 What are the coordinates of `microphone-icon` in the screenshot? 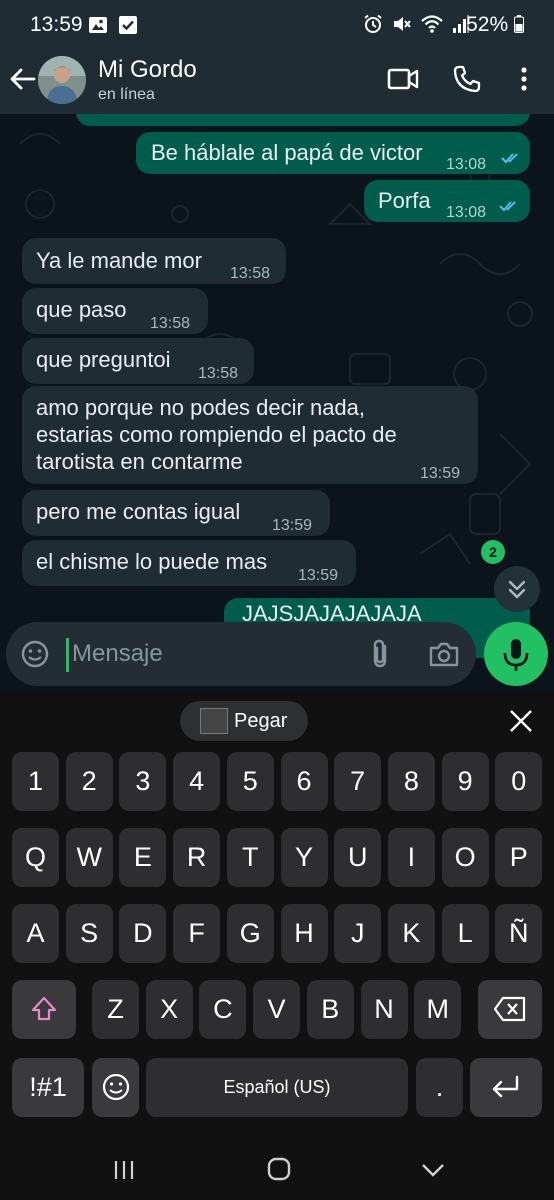 It's located at (516, 655).